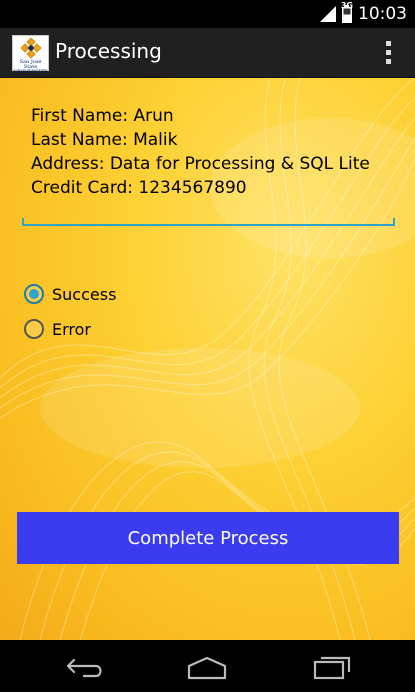  What do you see at coordinates (34, 294) in the screenshot?
I see `radio-checked-icon` at bounding box center [34, 294].